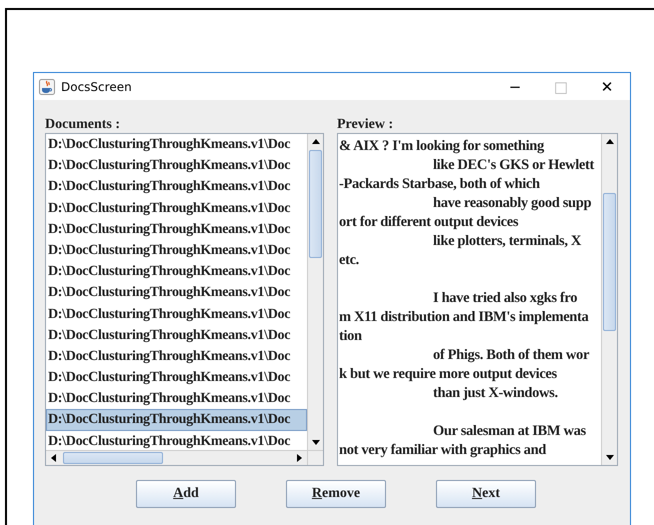  Describe the element at coordinates (607, 86) in the screenshot. I see `close-button: ✕` at that location.